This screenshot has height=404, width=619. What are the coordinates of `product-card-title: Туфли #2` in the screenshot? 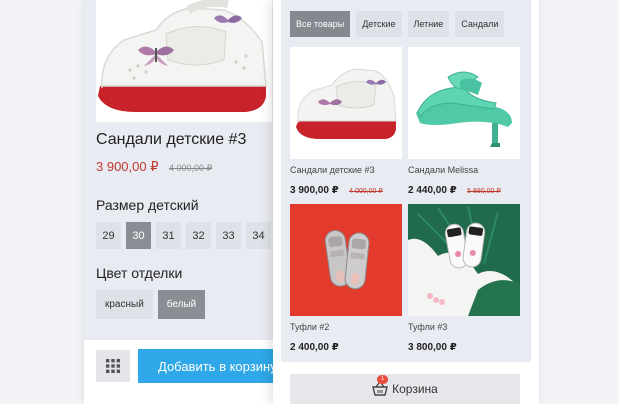 It's located at (346, 327).